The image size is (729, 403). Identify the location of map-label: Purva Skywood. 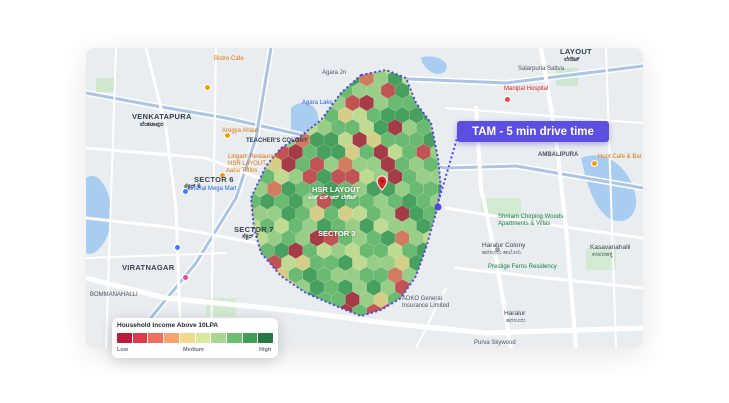
(495, 343).